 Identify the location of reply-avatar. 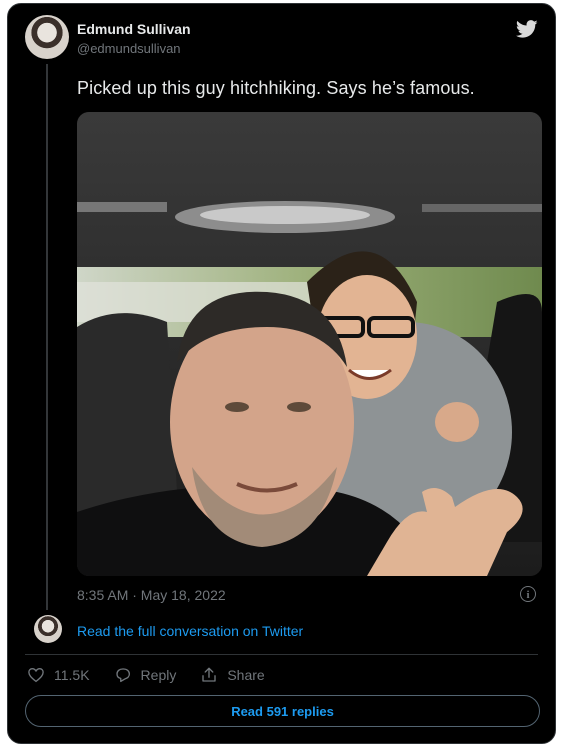
(48, 629).